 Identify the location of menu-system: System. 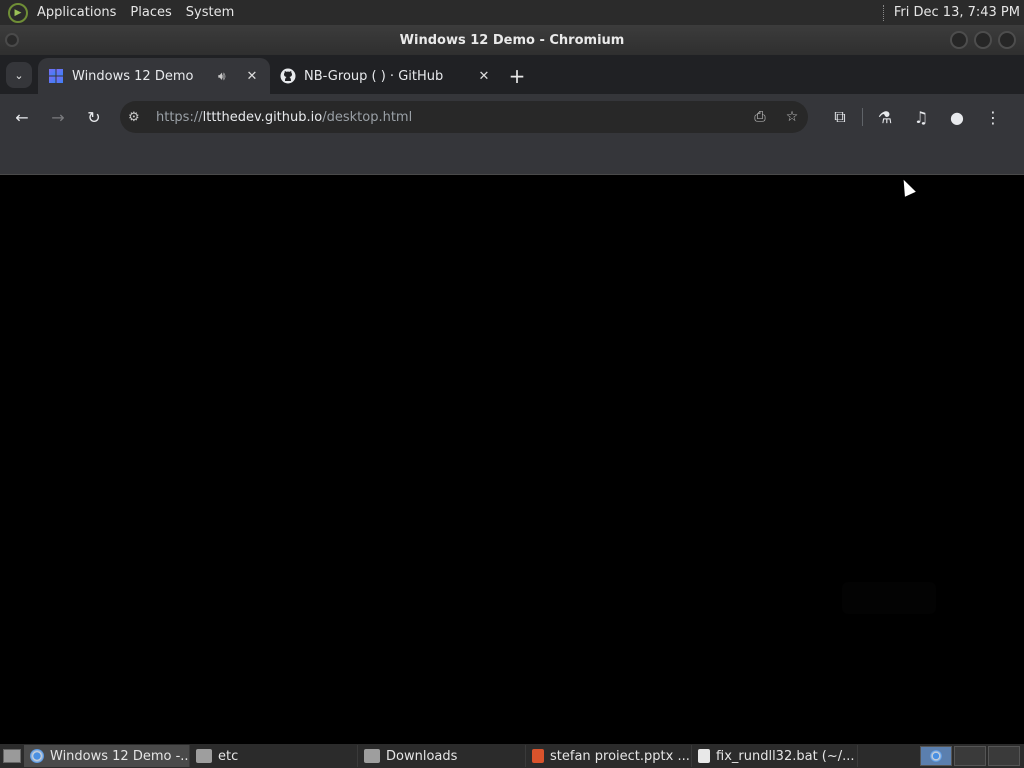
(210, 12).